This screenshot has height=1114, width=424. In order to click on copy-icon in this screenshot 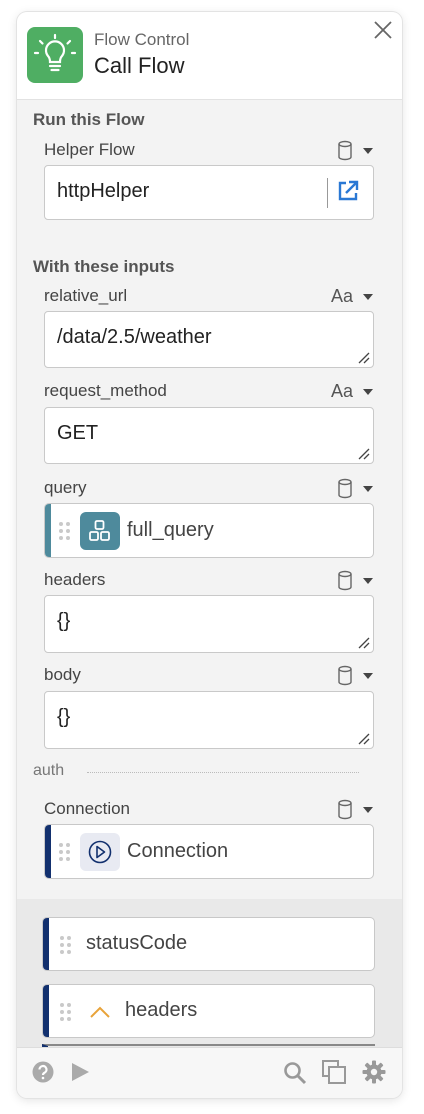, I will do `click(334, 1072)`.